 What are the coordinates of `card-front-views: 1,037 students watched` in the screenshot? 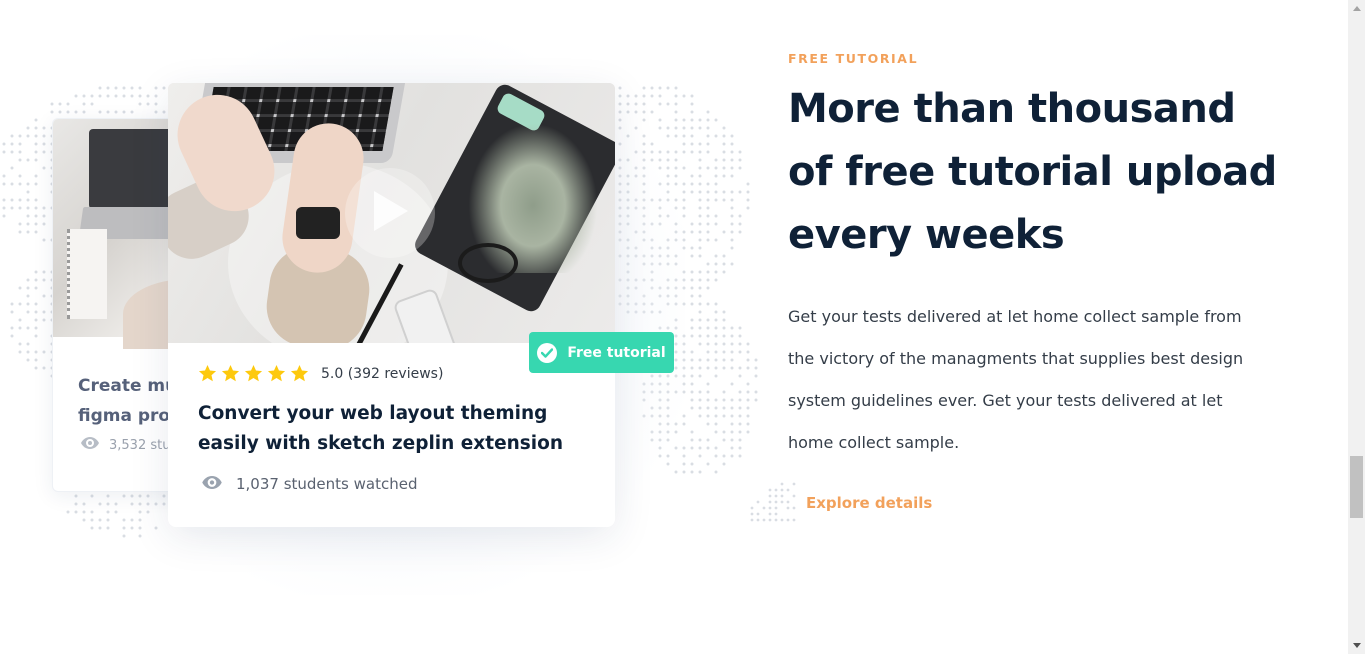 It's located at (327, 484).